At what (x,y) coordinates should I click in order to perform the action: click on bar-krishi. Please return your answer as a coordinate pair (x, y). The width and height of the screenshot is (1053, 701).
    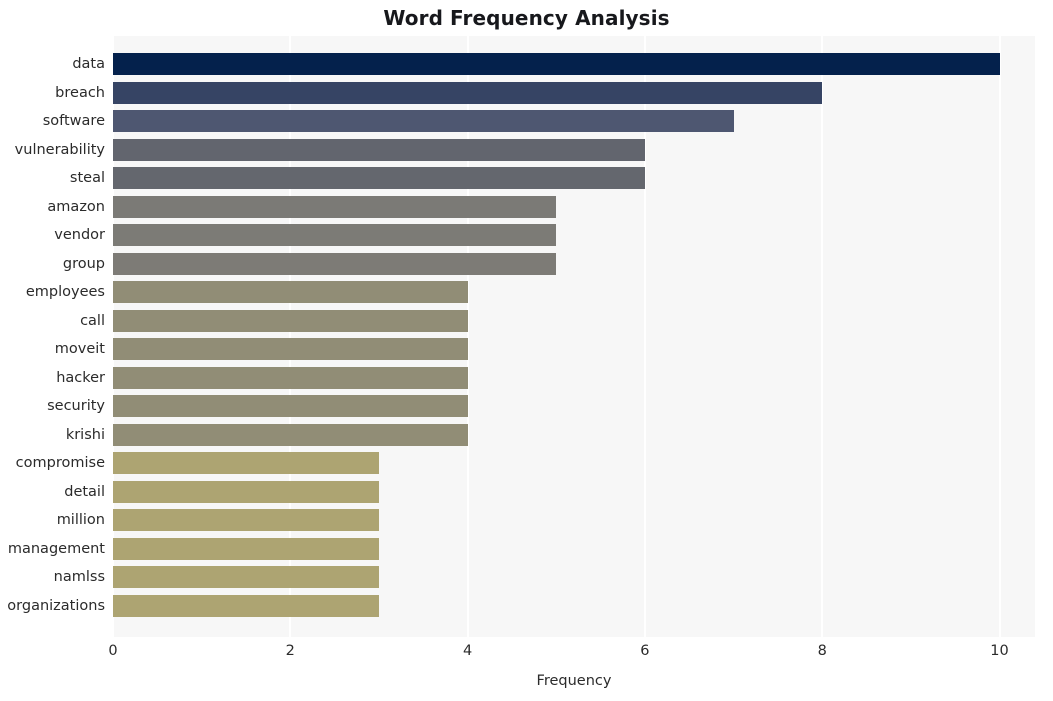
    Looking at the image, I should click on (290, 434).